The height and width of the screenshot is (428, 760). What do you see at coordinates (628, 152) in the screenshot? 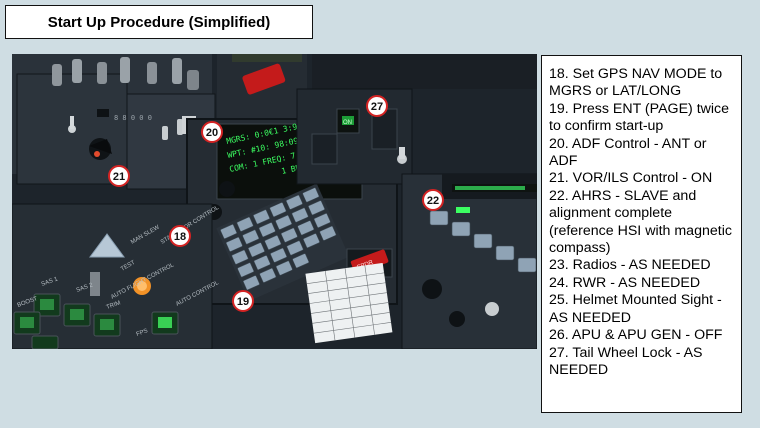
I see `step-item: 20. ADF Control - ANT or ADF` at bounding box center [628, 152].